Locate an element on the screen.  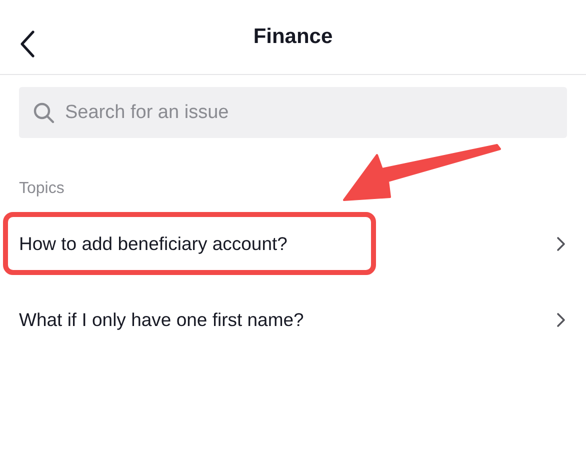
search-field: Search for an issue is located at coordinates (293, 112).